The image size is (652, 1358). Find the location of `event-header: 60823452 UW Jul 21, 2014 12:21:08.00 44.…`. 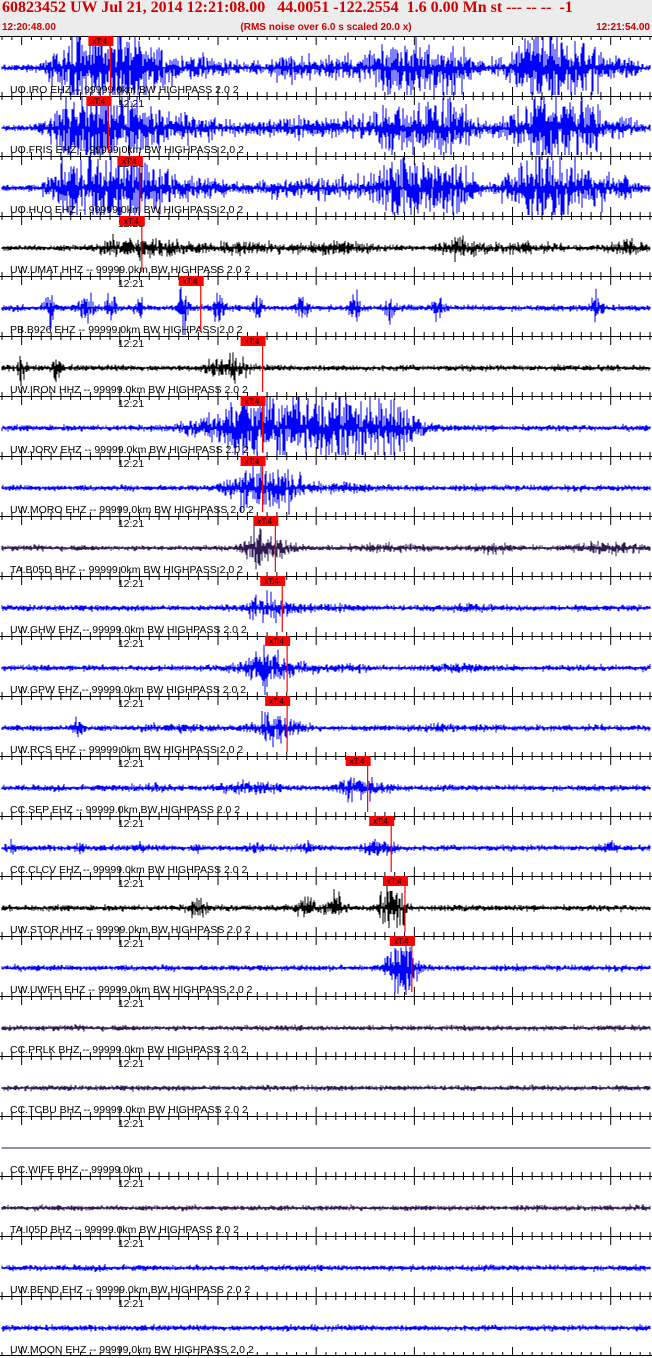

event-header: 60823452 UW Jul 21, 2014 12:21:08.00 44.… is located at coordinates (326, 18).